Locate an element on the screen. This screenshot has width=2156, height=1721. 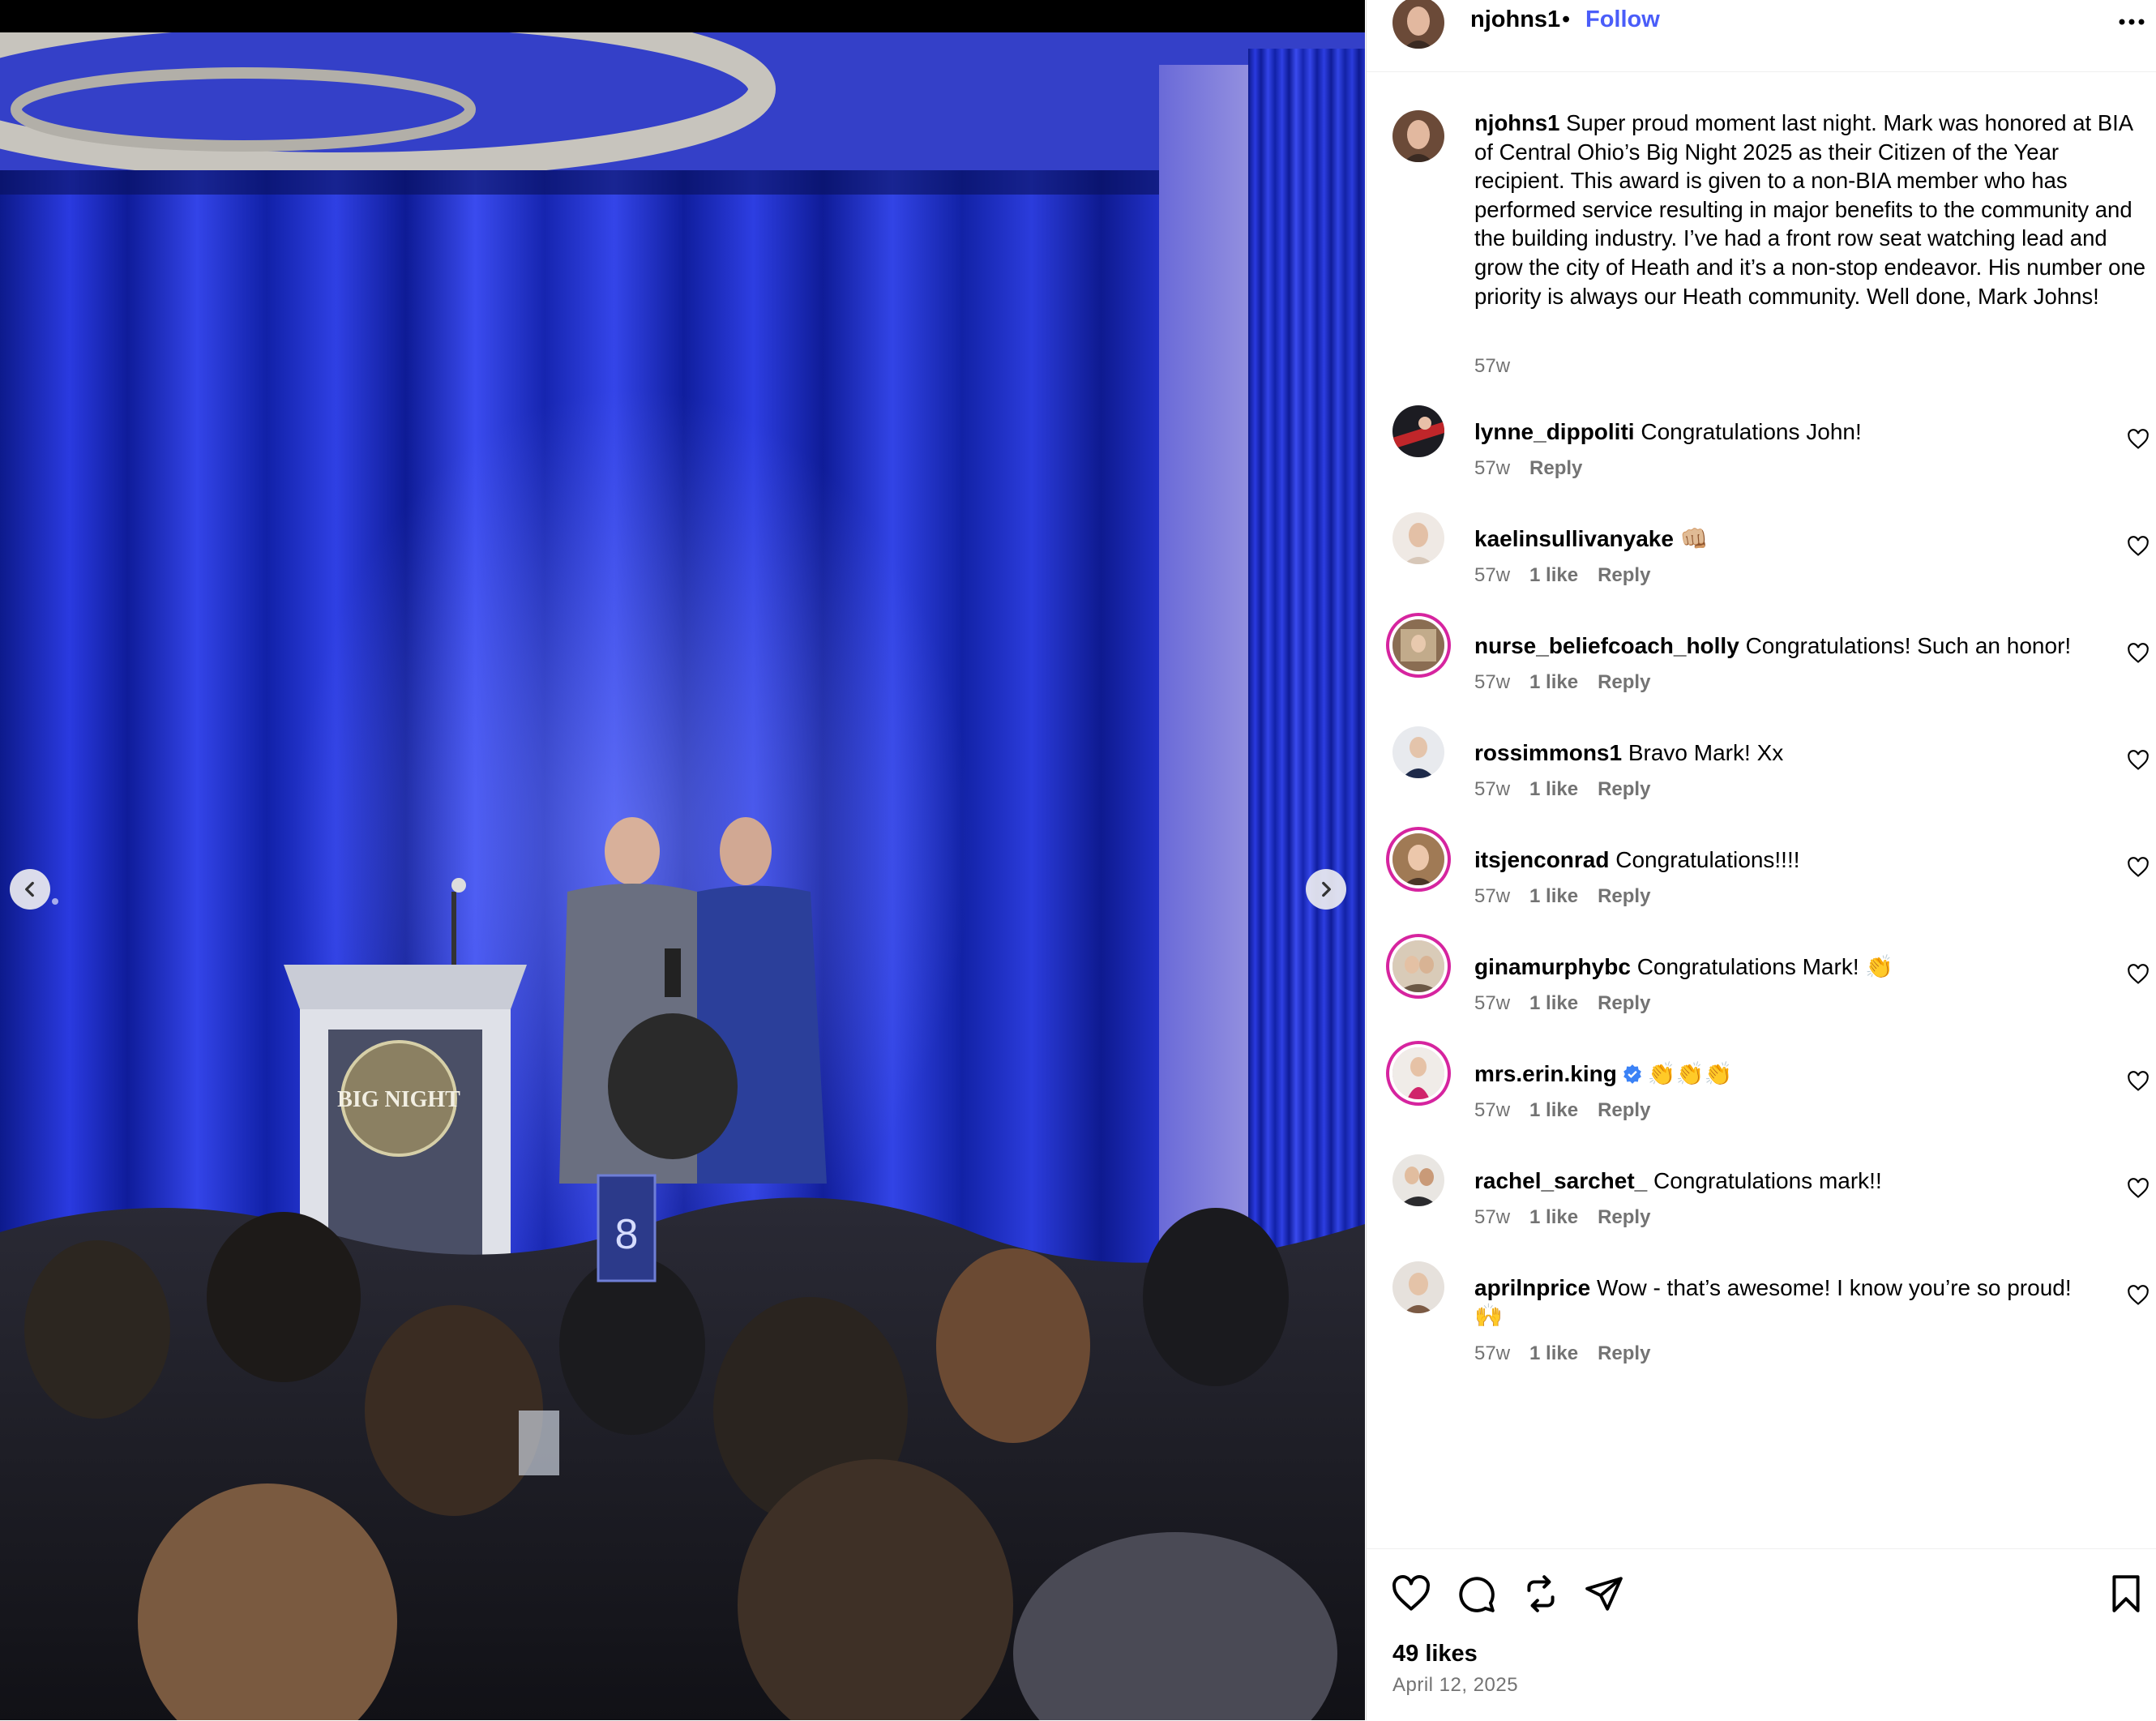
author-username: njohns1 is located at coordinates (1515, 19).